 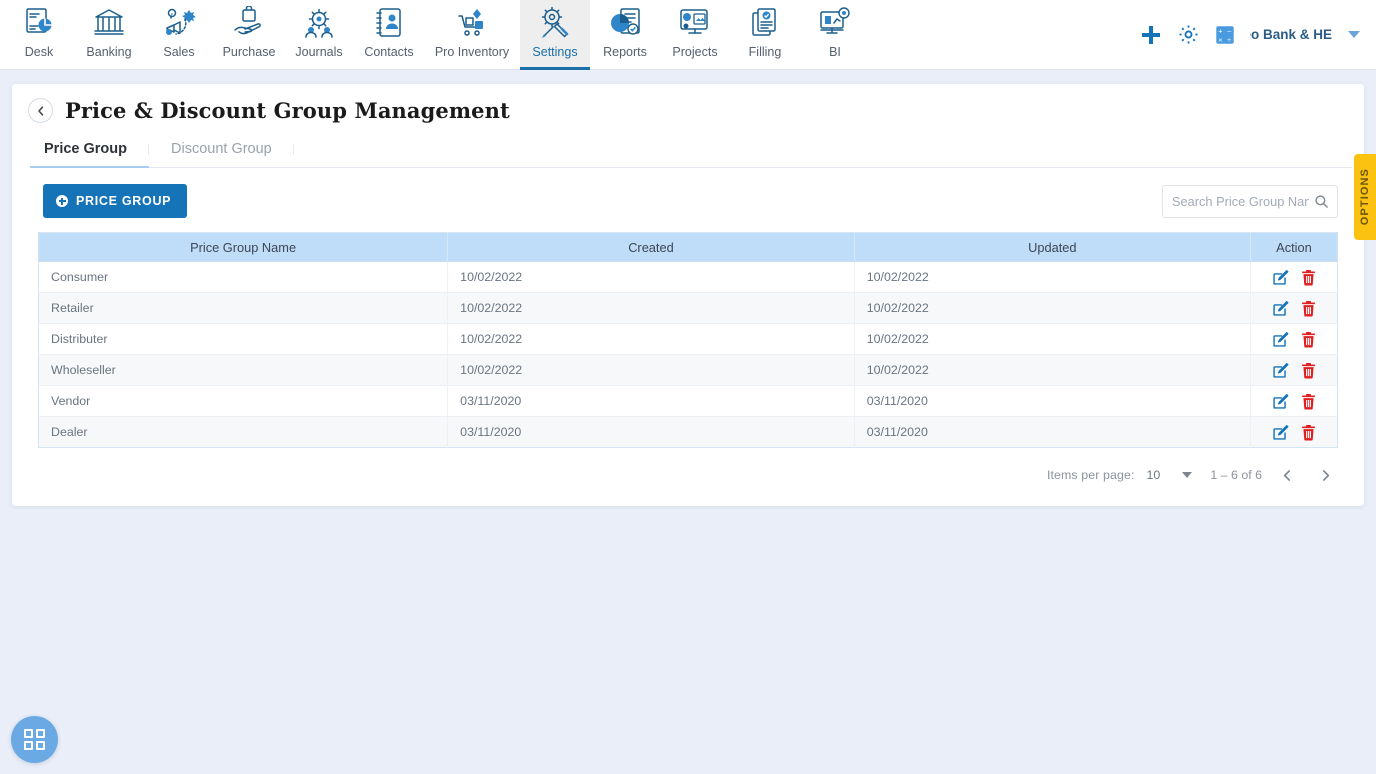 What do you see at coordinates (688, 200) in the screenshot?
I see `toolbar: PRICE GROUP` at bounding box center [688, 200].